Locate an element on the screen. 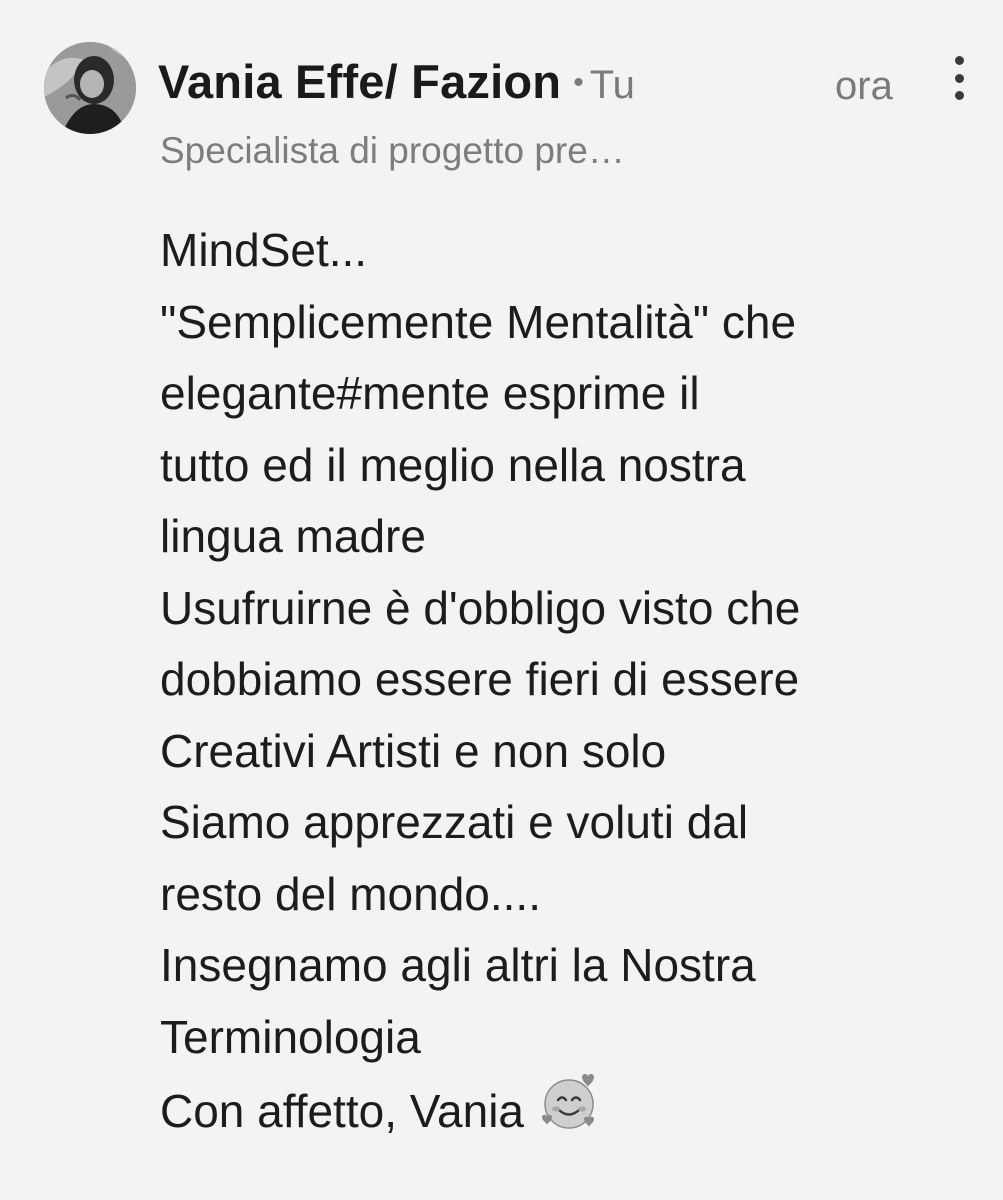 This screenshot has width=1003, height=1200. avatar-photo-icon is located at coordinates (90, 88).